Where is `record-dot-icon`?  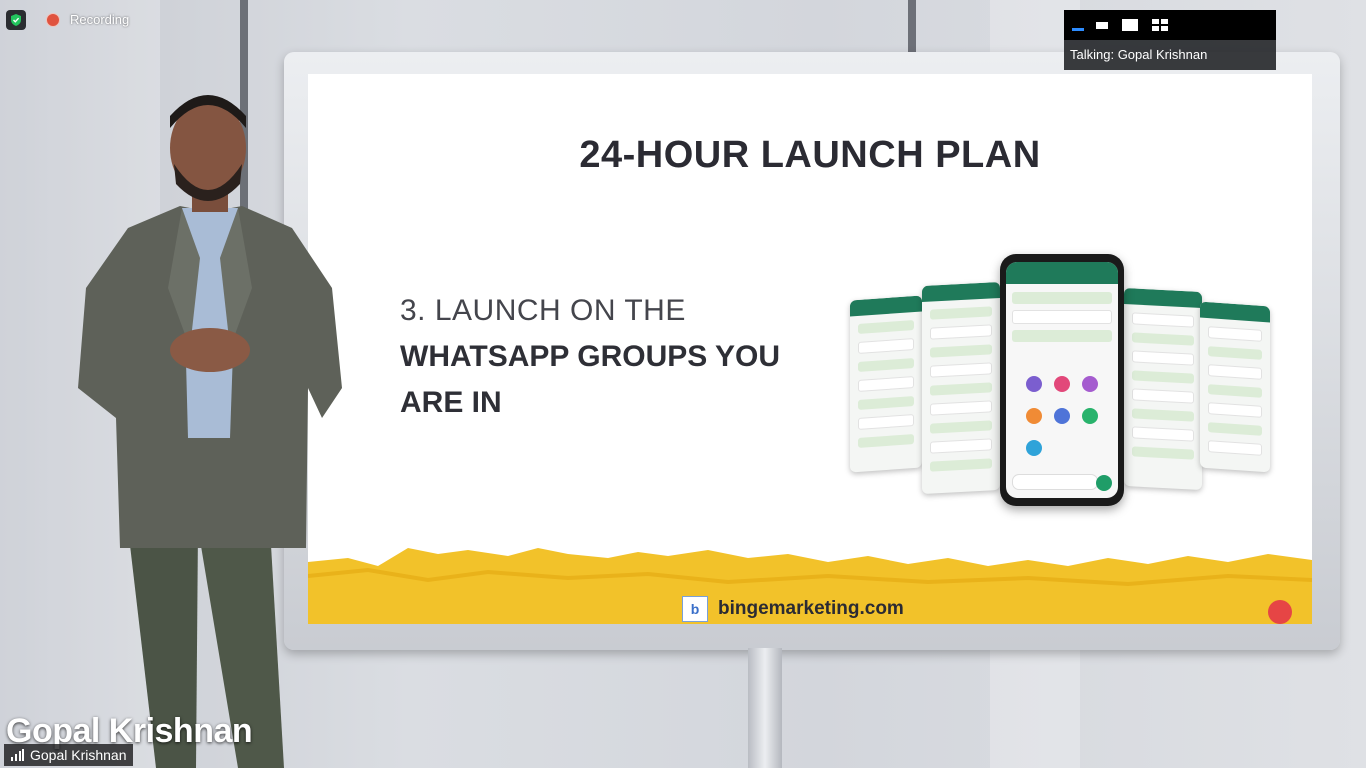 record-dot-icon is located at coordinates (53, 19).